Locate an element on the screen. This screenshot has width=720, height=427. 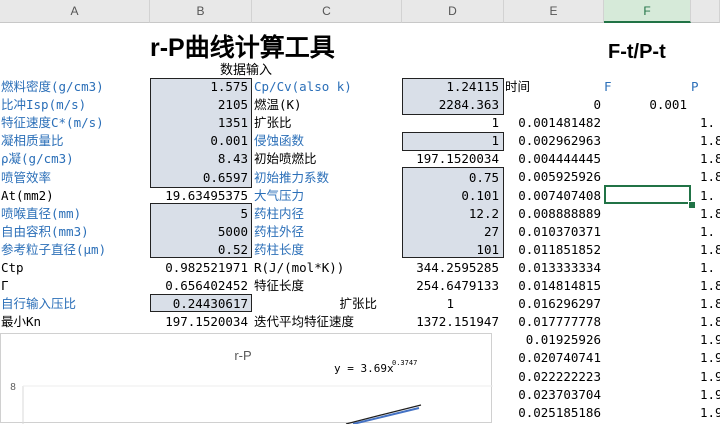
param-value: 197.1520034 is located at coordinates (199, 322).